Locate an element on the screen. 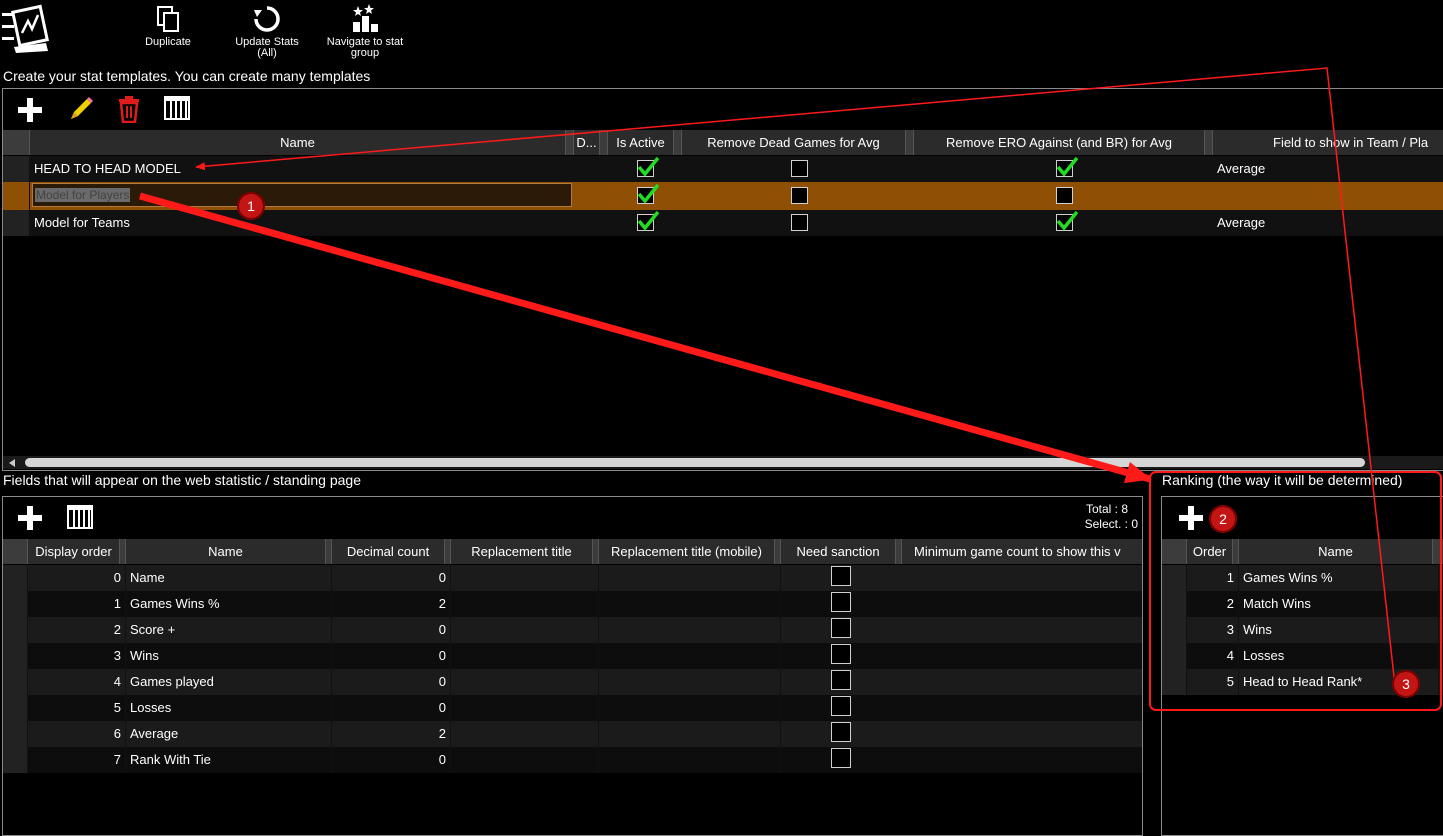 The image size is (1443, 836). duplicate-button: Duplicate is located at coordinates (168, 26).